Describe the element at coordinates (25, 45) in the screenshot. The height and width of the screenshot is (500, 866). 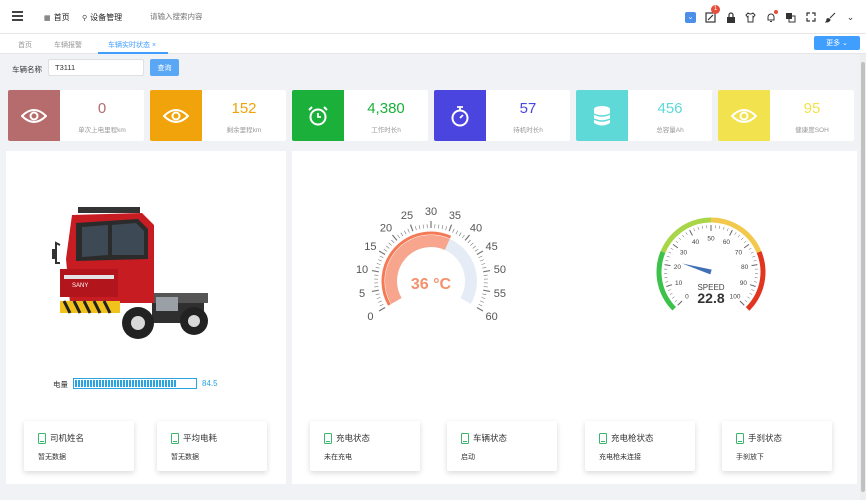
I see `tab-home: 首页` at that location.